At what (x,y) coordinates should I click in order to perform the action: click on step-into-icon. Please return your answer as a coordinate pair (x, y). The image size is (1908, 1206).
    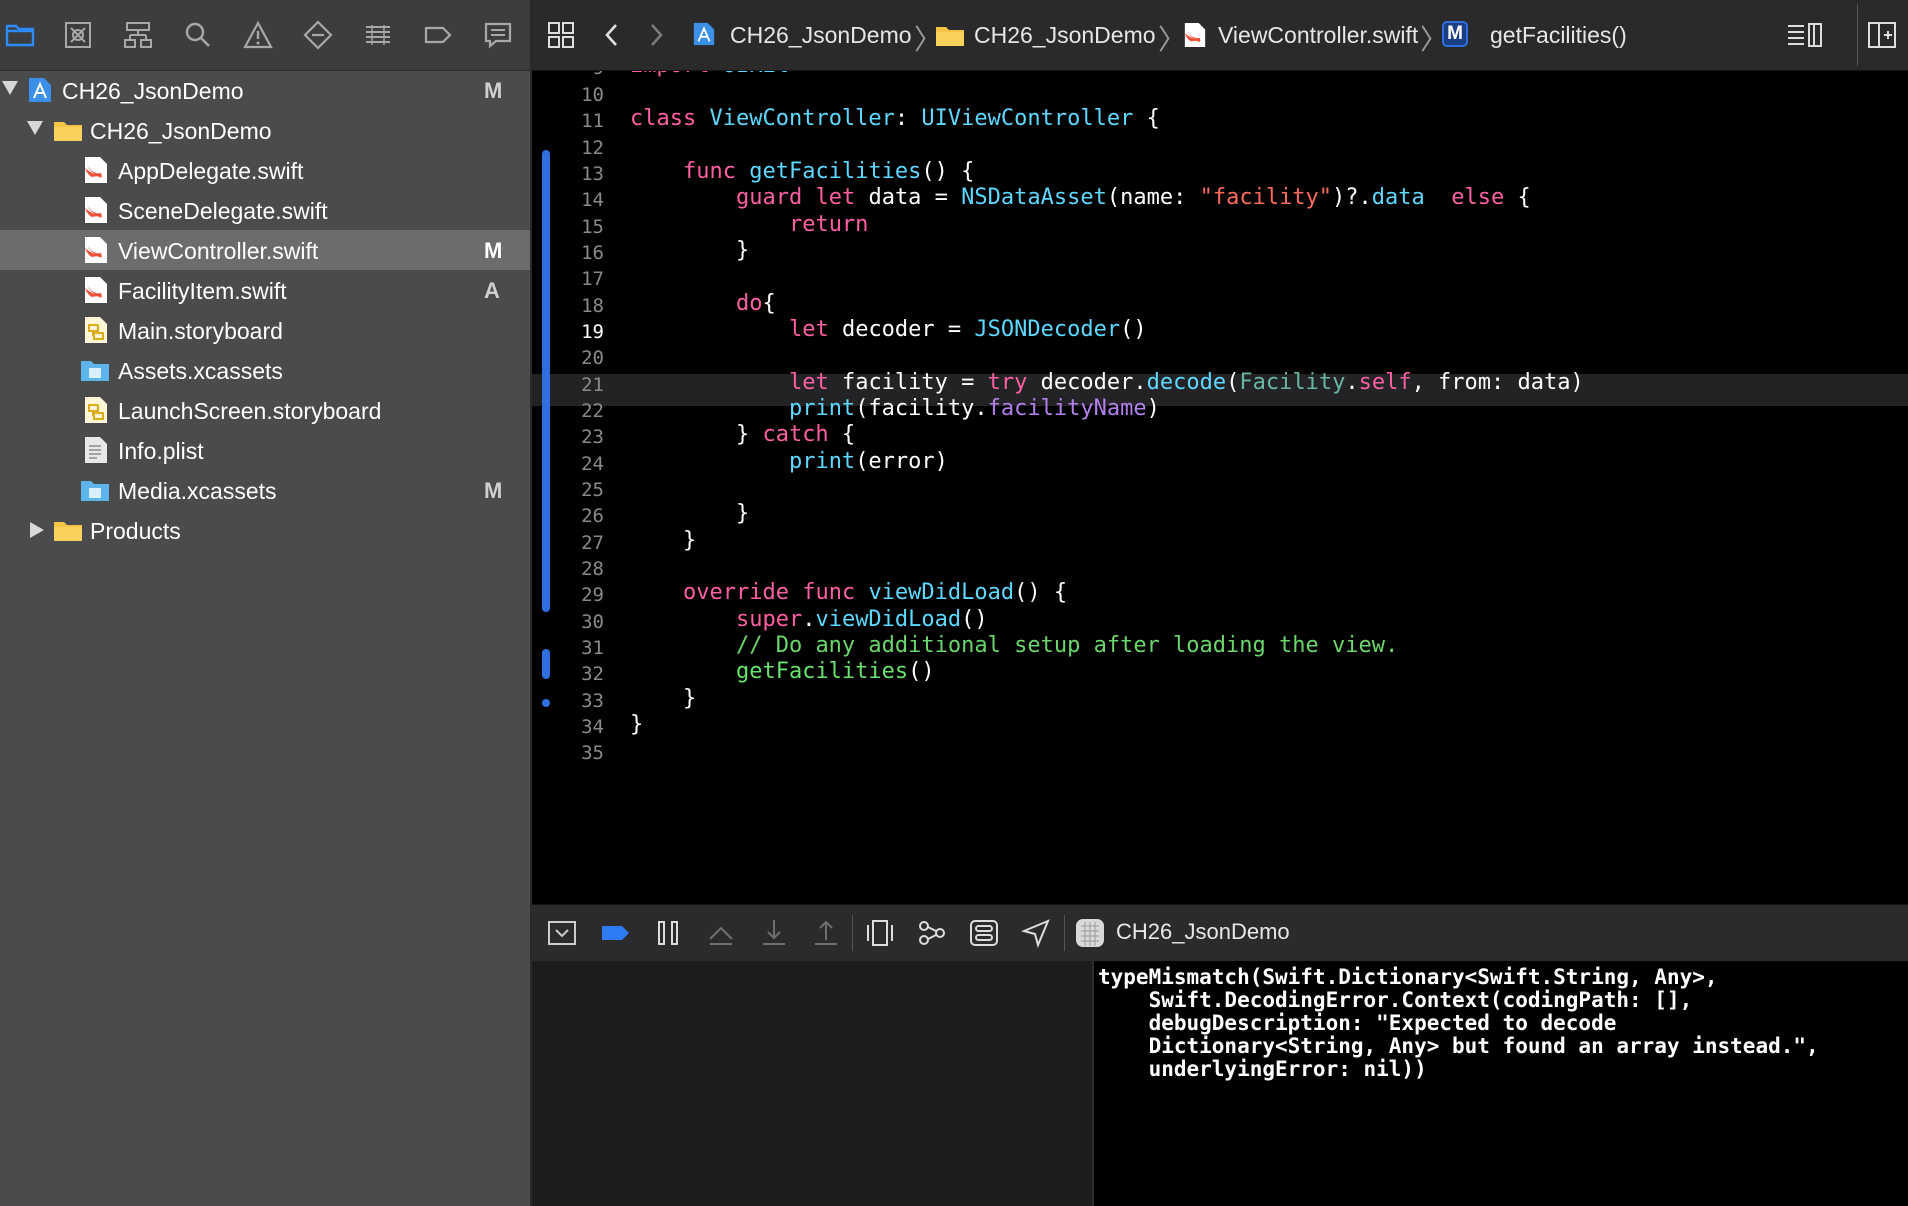
    Looking at the image, I should click on (774, 933).